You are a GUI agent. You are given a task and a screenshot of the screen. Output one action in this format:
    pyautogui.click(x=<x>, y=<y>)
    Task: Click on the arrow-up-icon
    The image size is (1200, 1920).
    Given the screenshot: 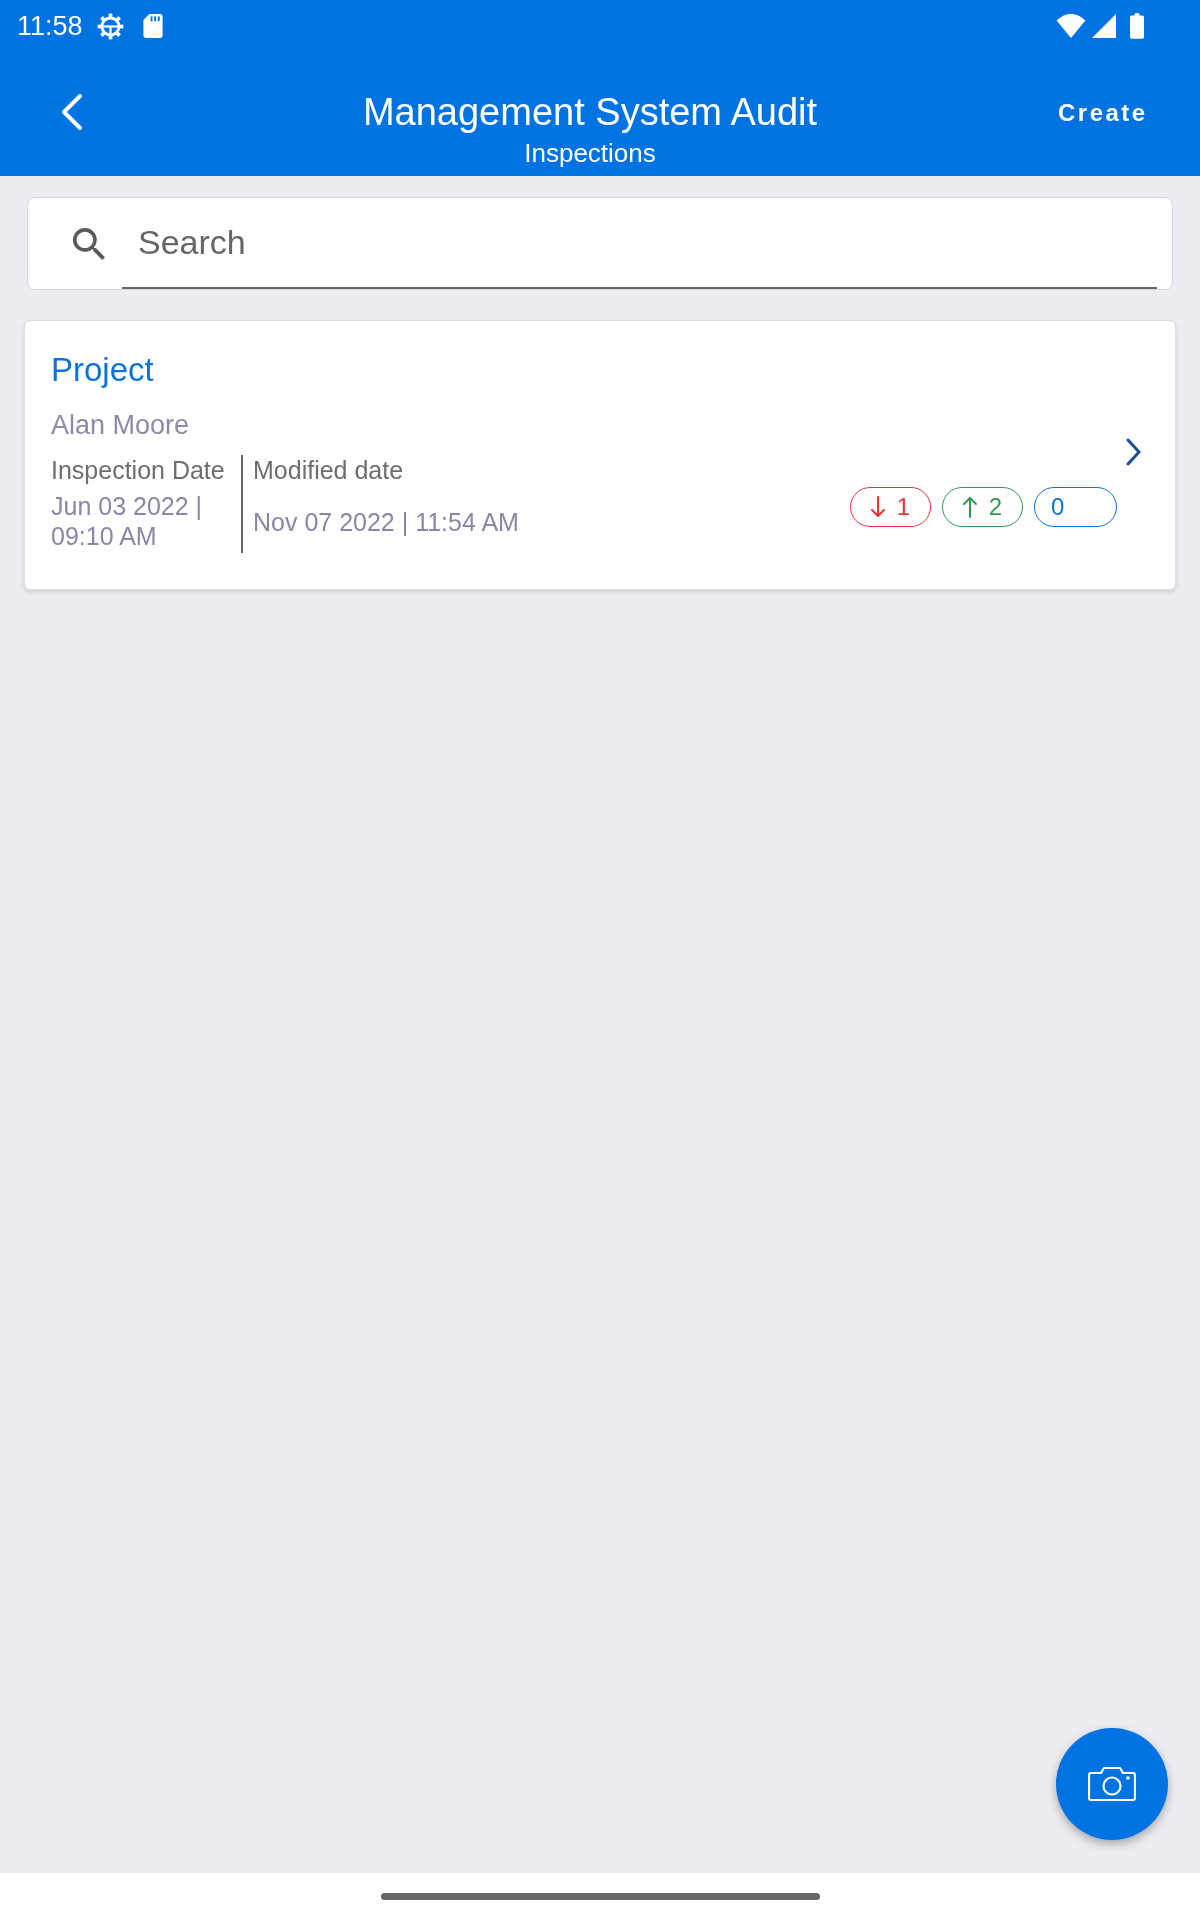 What is the action you would take?
    pyautogui.click(x=969, y=507)
    